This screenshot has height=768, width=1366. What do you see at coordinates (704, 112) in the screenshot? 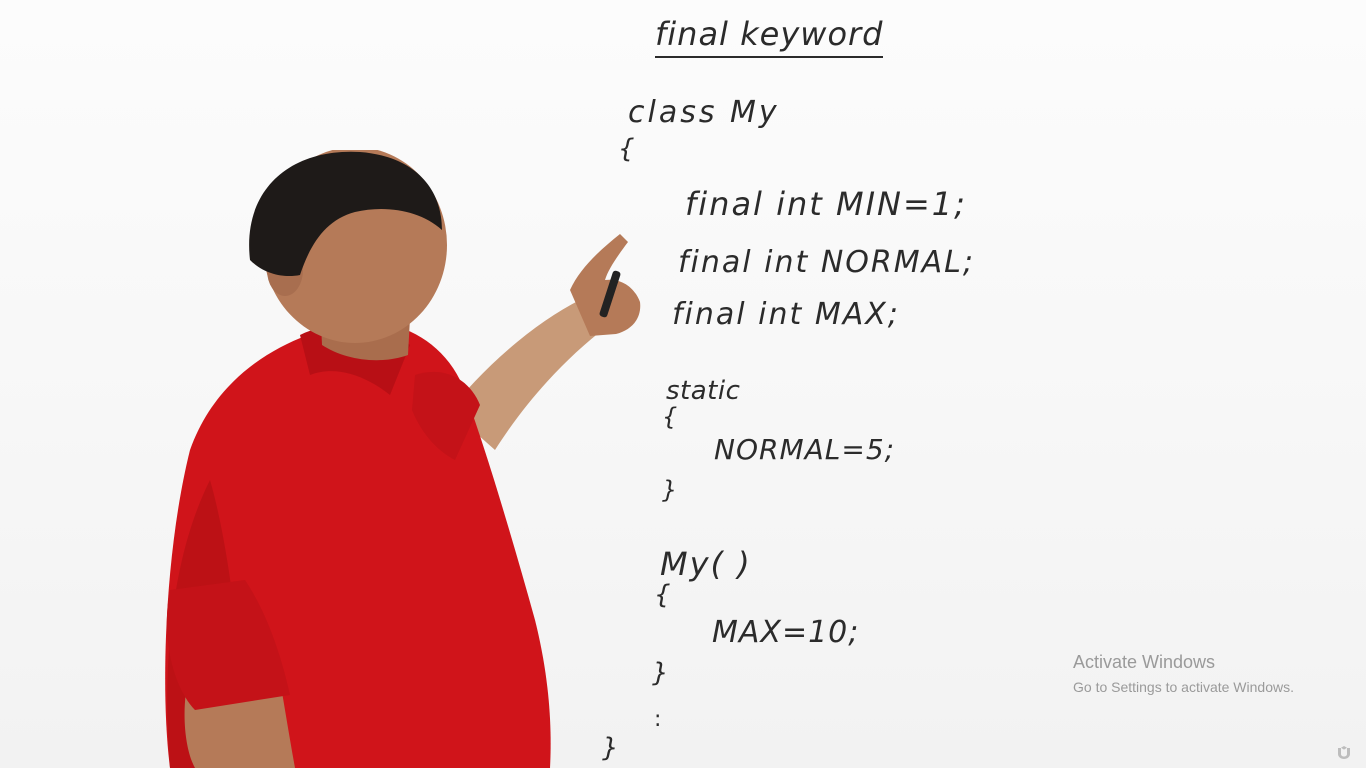
I see `class-declaration: class My` at bounding box center [704, 112].